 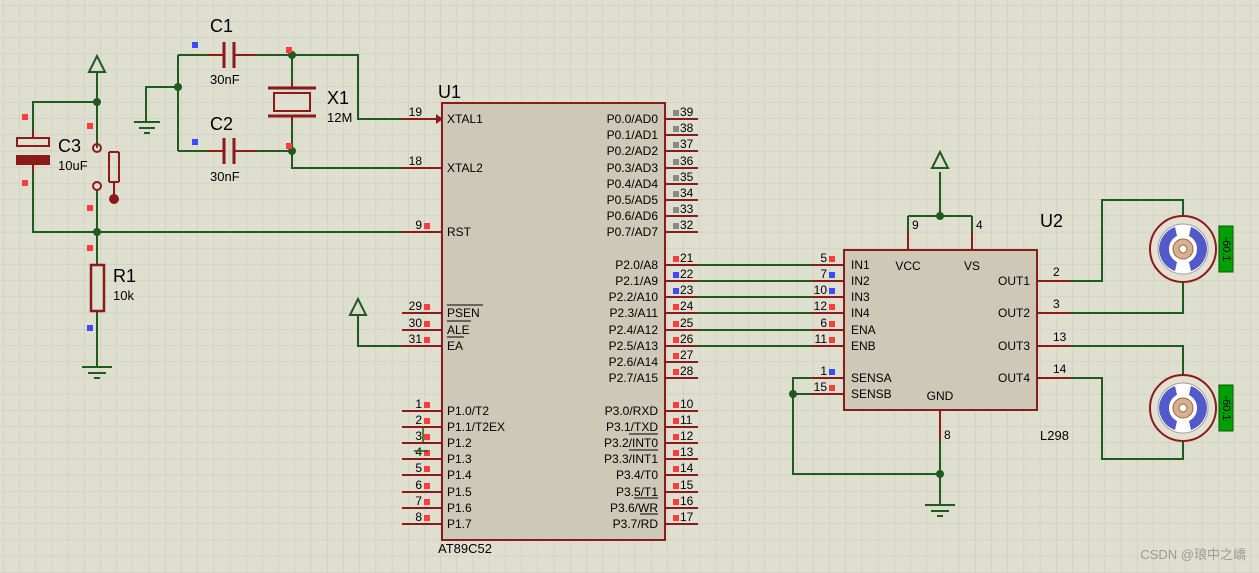 I want to click on u1-pin-name: RST, so click(x=459, y=232).